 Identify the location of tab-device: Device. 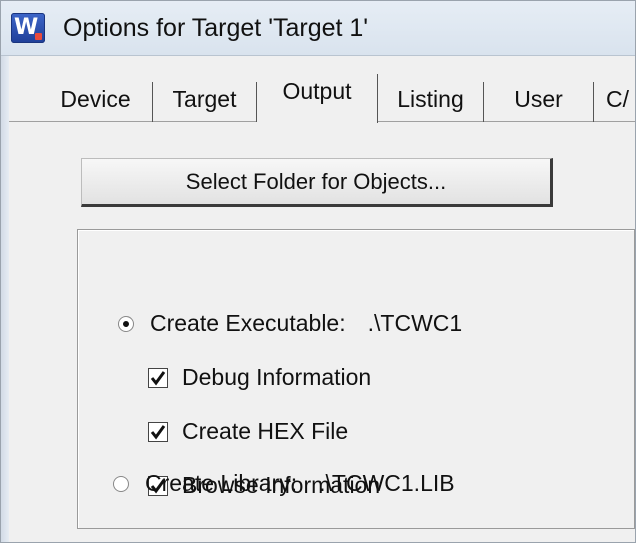
(96, 102).